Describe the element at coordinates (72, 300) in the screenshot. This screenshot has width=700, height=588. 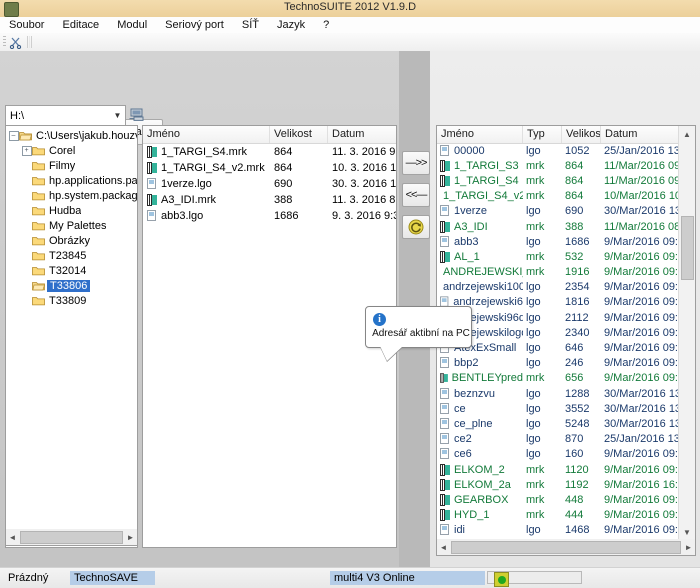
I see `tree-node-t33809: T33809` at that location.